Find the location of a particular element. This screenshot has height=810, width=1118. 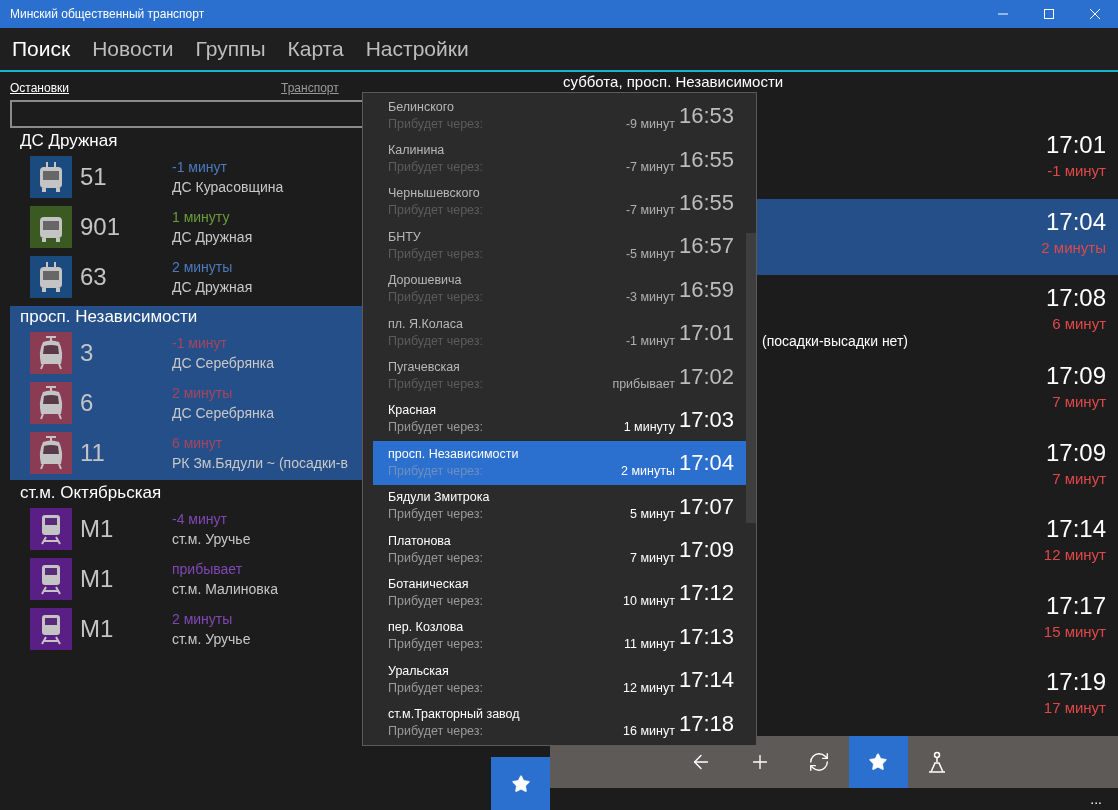

arrival-time: 6 минут is located at coordinates (198, 443).